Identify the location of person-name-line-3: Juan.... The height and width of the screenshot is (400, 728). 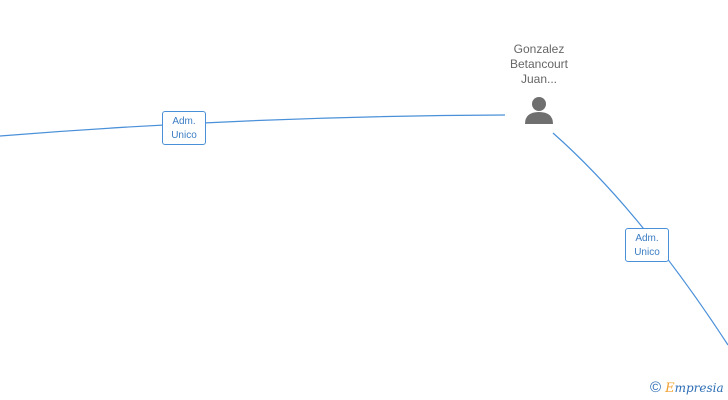
(539, 79).